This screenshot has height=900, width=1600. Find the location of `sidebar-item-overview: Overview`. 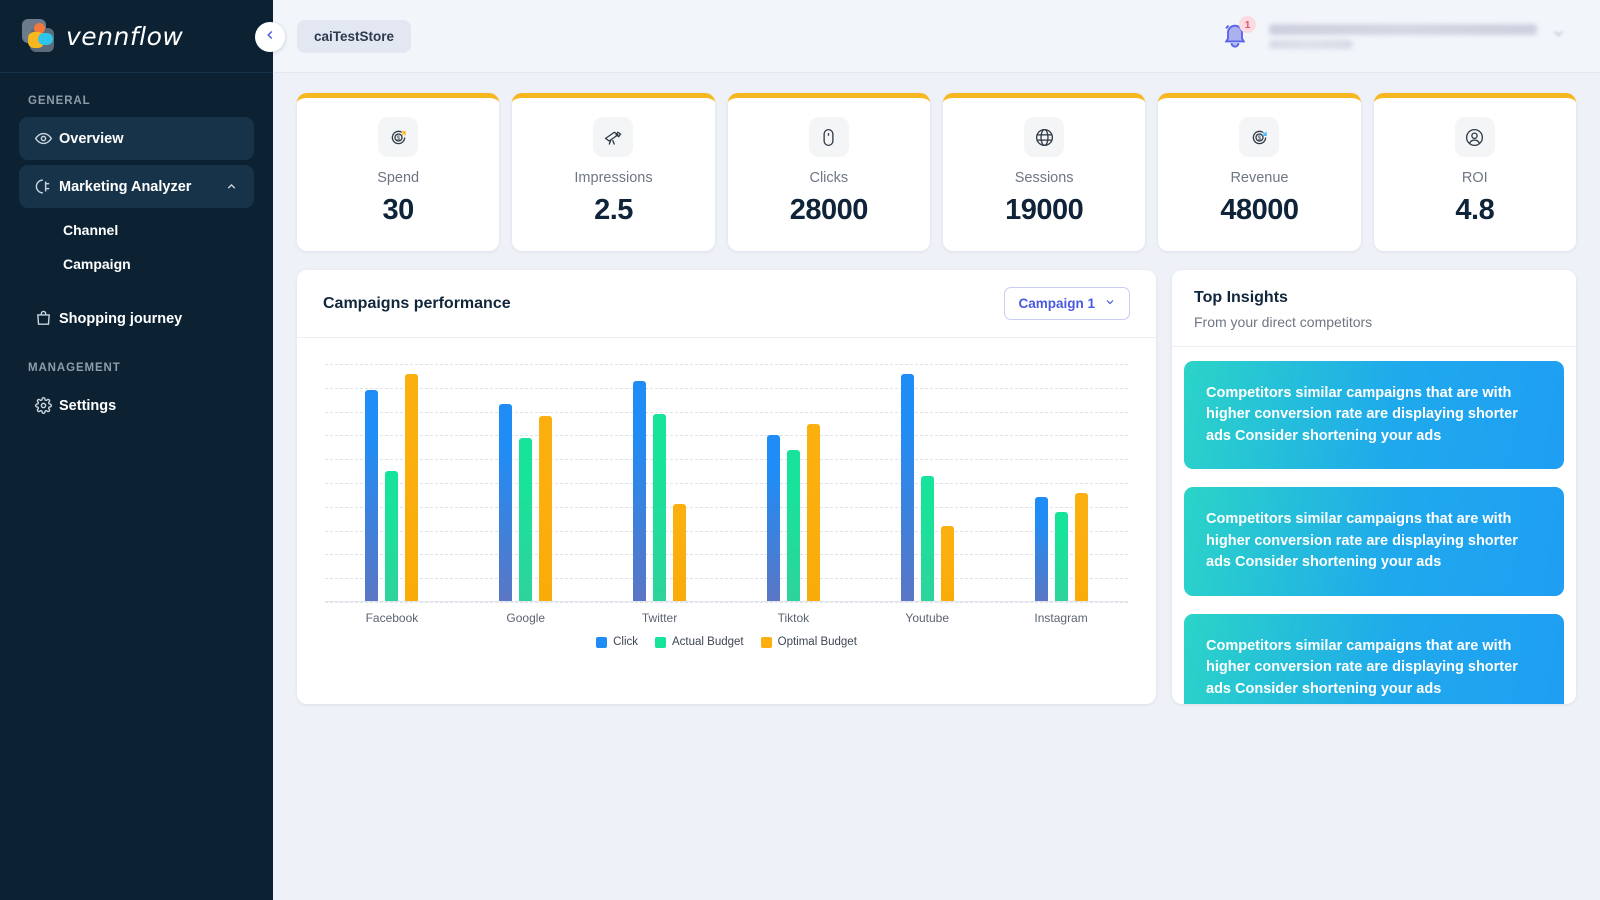

sidebar-item-overview: Overview is located at coordinates (136, 138).